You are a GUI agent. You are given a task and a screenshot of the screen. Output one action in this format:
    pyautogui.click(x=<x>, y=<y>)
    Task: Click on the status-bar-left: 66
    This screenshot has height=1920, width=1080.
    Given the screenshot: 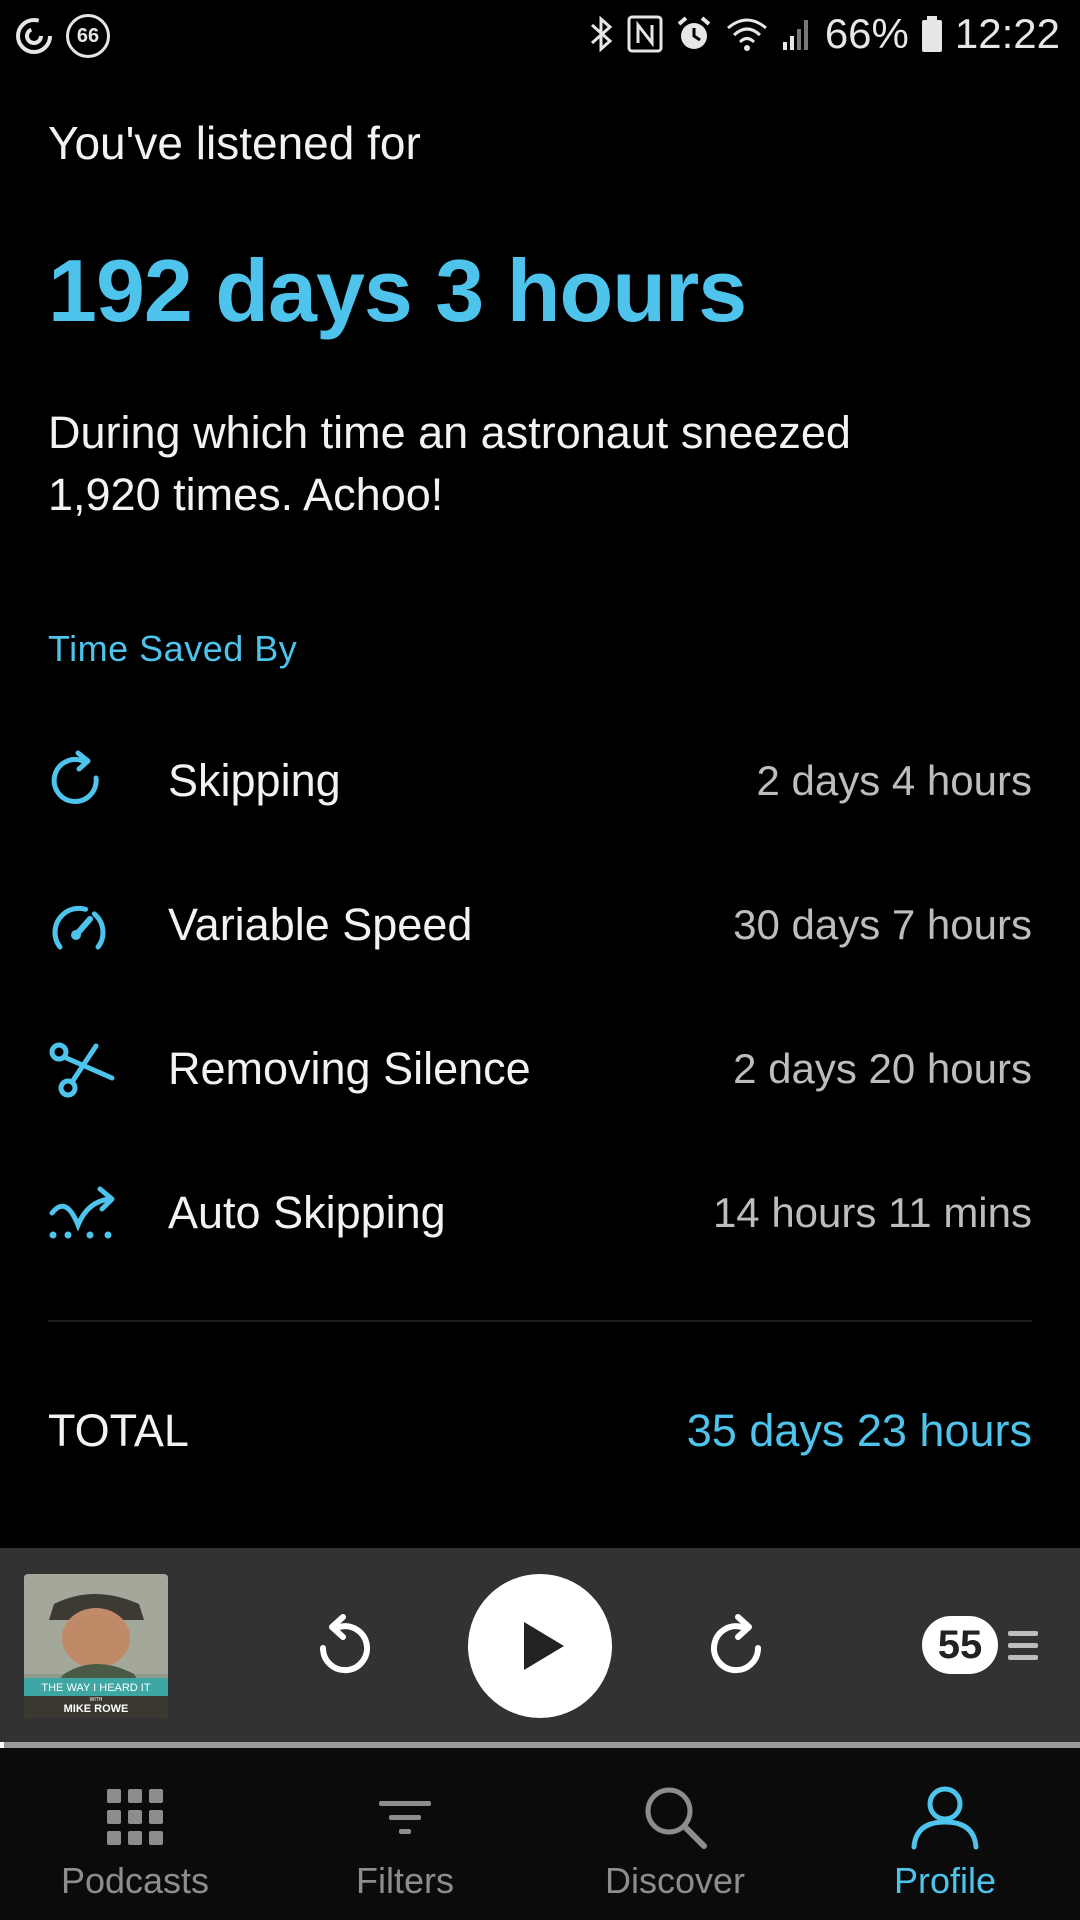 What is the action you would take?
    pyautogui.click(x=62, y=36)
    